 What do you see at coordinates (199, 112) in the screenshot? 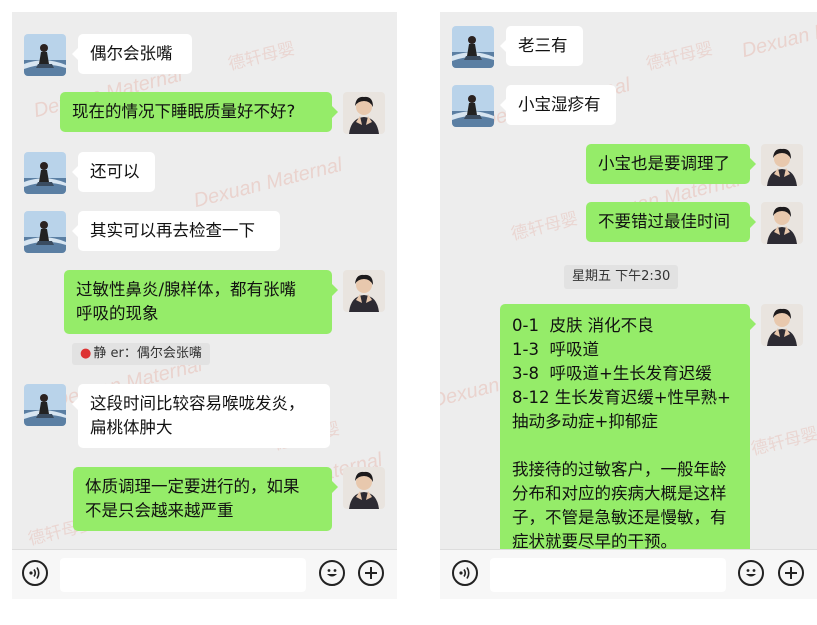
I see `message-bubble-outgoing: 现在的情况下睡眠质量好不好?` at bounding box center [199, 112].